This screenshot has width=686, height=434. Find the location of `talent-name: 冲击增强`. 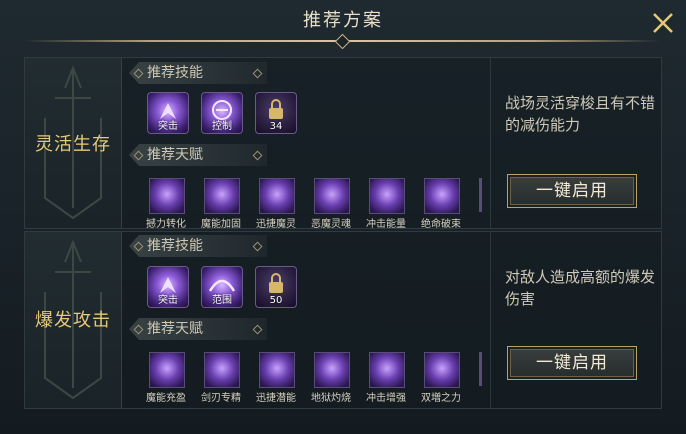

talent-name: 冲击增强 is located at coordinates (386, 398).